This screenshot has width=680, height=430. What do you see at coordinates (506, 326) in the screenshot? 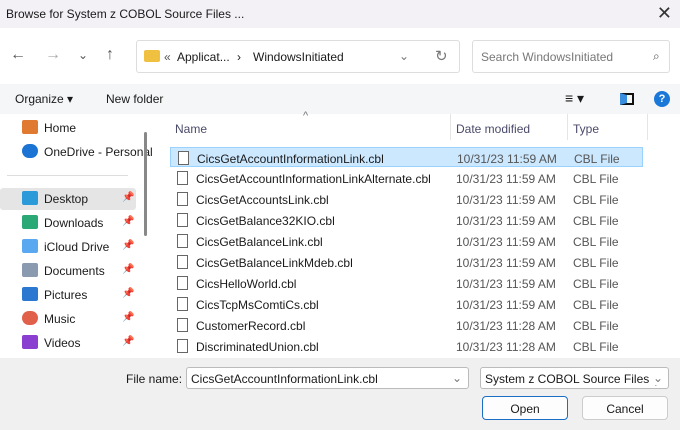
I see `file-date: 10/31/23 11:28 AM` at bounding box center [506, 326].